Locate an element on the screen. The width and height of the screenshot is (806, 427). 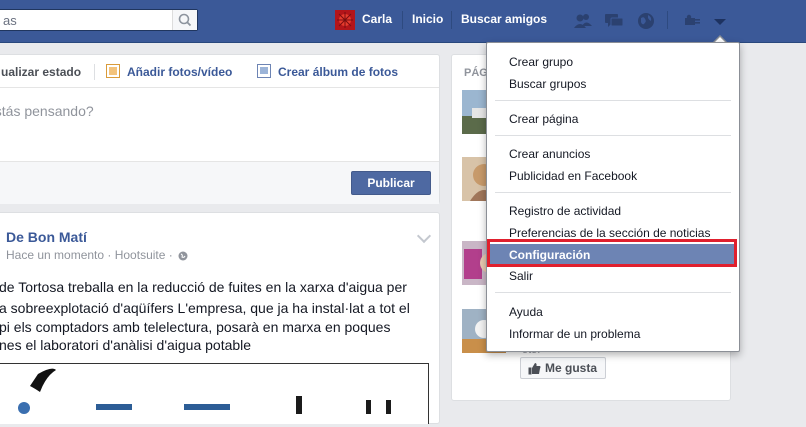
notifications-button is located at coordinates (646, 21).